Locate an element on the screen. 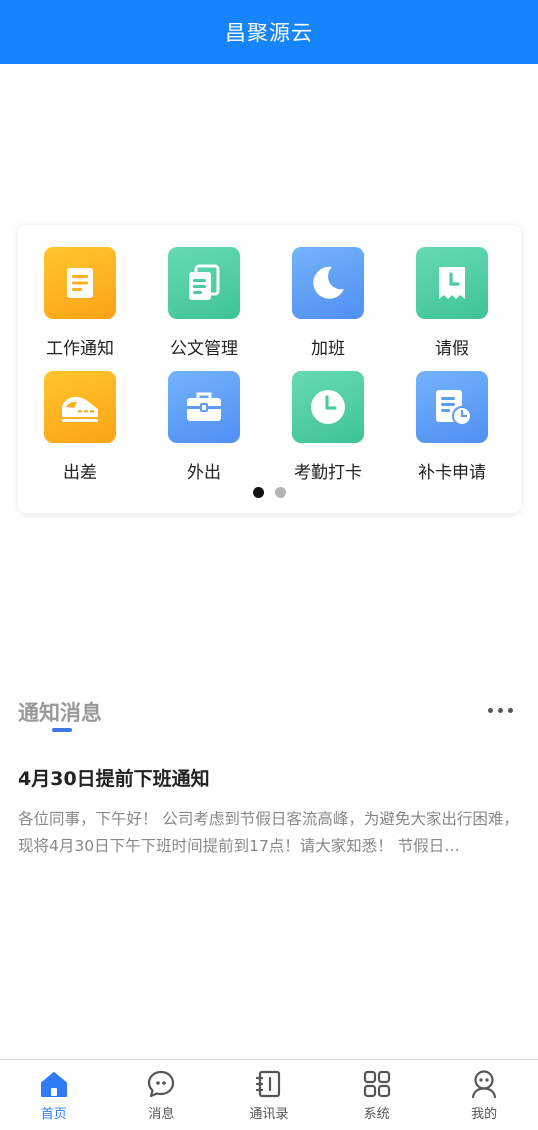  page-indicator is located at coordinates (269, 492).